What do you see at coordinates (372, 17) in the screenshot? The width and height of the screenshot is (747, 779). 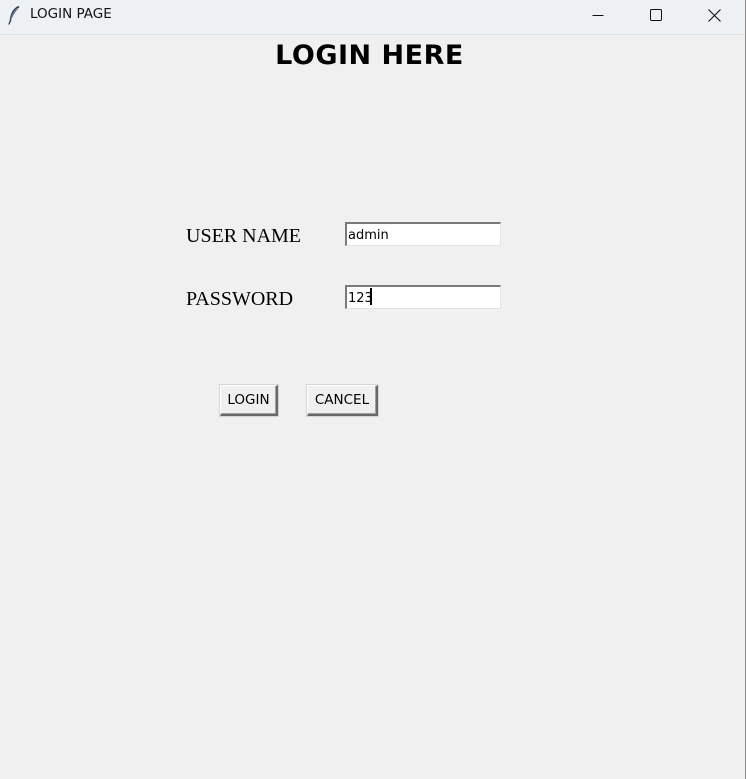 I see `title-bar: LOGIN PAGE` at bounding box center [372, 17].